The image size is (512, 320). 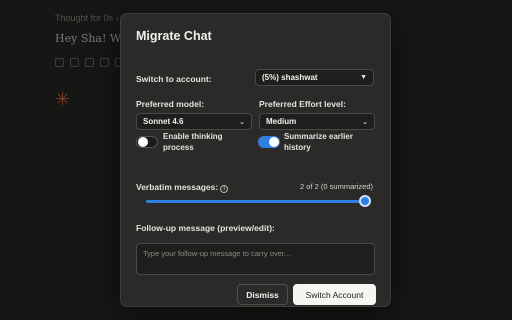 I want to click on summarize-toggle-label: Summarize earlier history, so click(x=318, y=142).